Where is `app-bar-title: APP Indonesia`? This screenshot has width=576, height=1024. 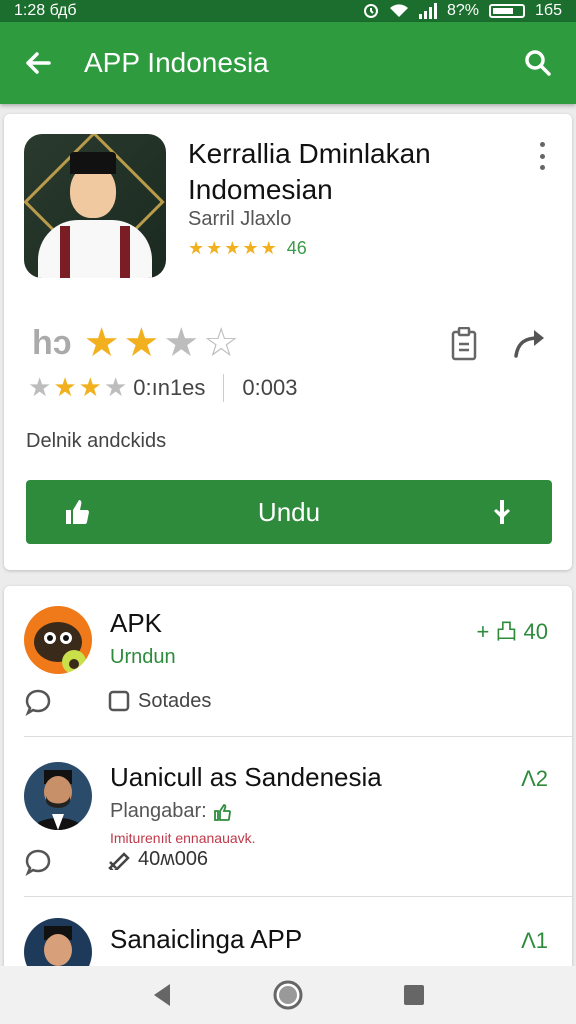 app-bar-title: APP Indonesia is located at coordinates (176, 62).